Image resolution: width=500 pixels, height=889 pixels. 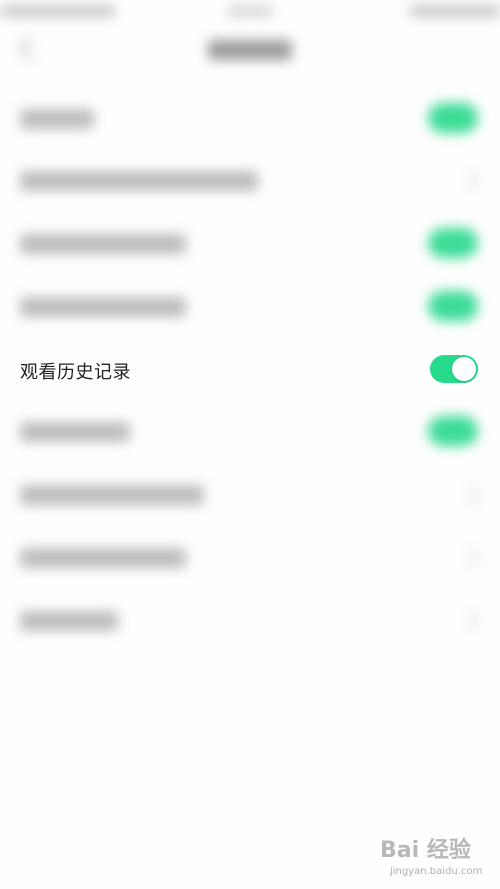 I want to click on watch-history-toggle, so click(x=454, y=369).